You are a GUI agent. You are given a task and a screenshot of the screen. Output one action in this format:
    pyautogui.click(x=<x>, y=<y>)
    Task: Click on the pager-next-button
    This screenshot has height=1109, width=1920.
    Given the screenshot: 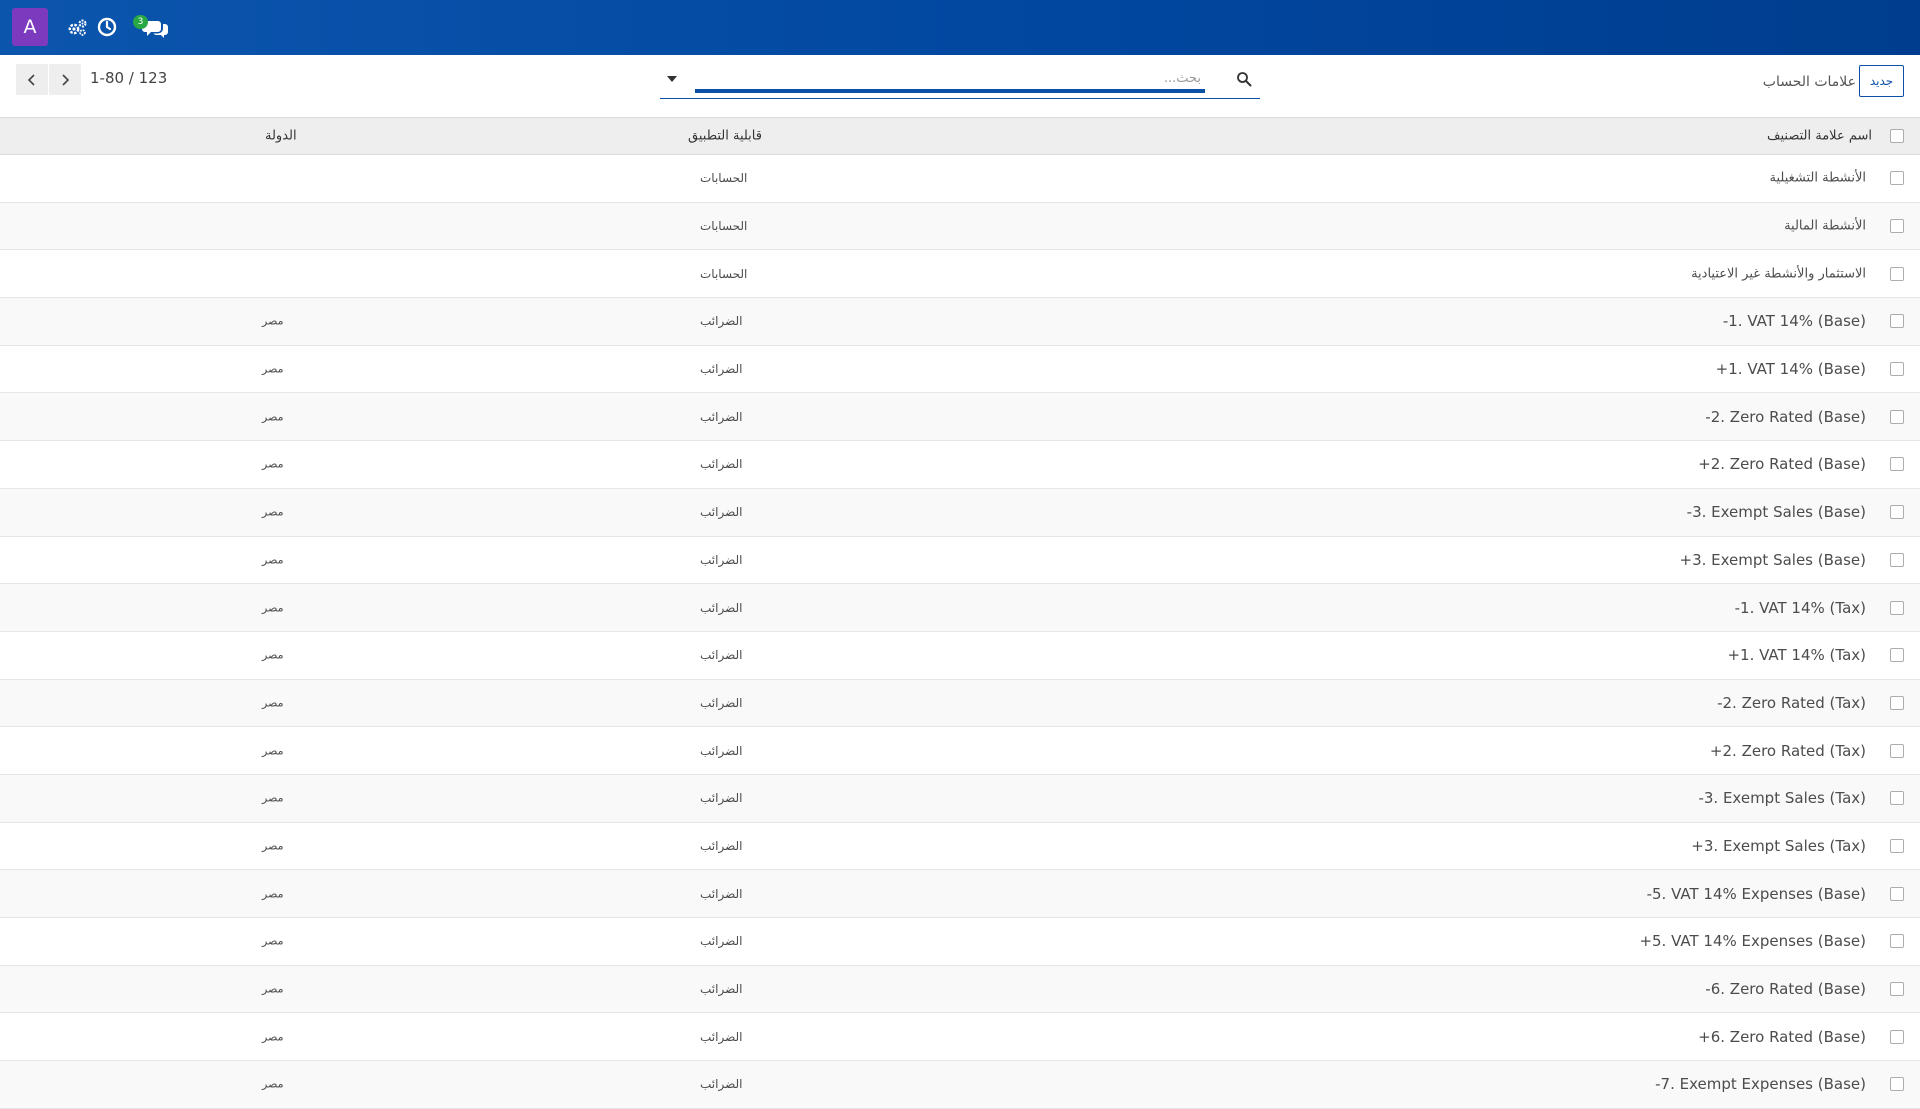 What is the action you would take?
    pyautogui.click(x=65, y=79)
    